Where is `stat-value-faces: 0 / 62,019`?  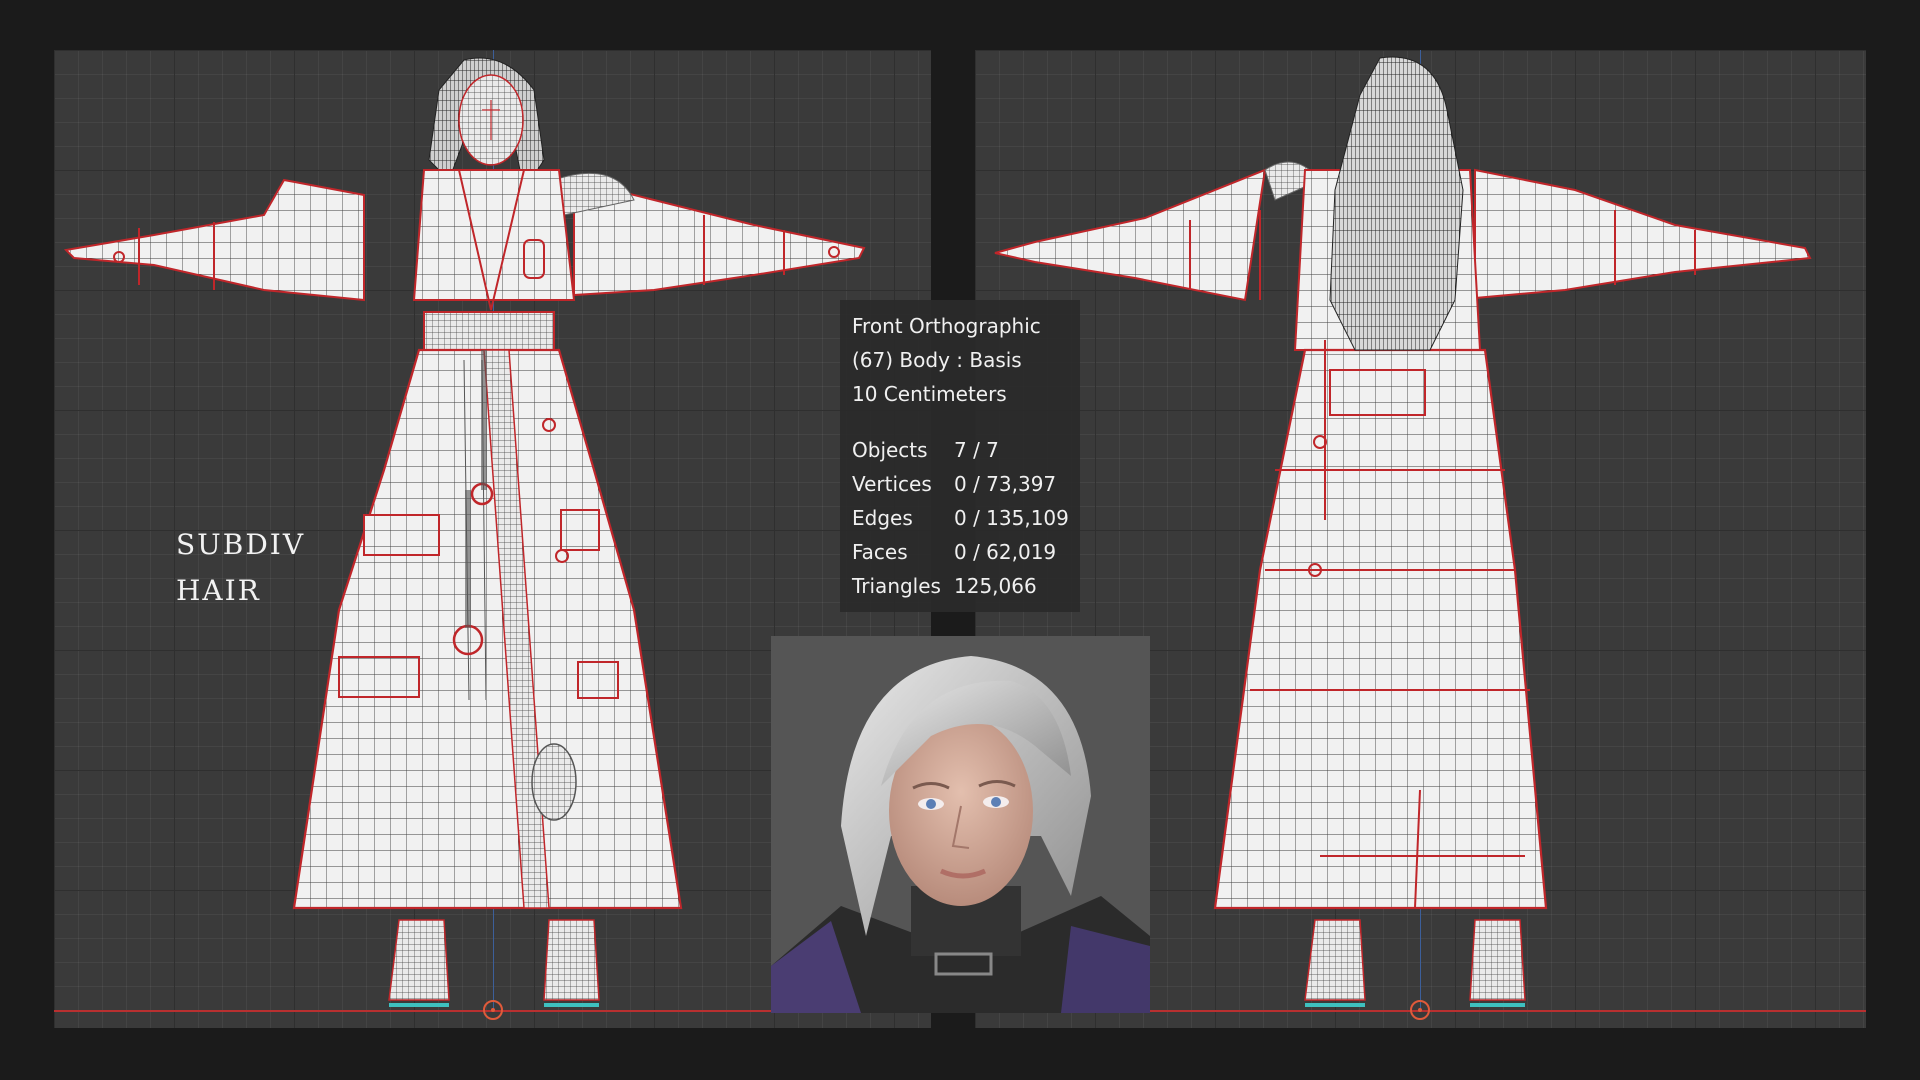 stat-value-faces: 0 / 62,019 is located at coordinates (1005, 552).